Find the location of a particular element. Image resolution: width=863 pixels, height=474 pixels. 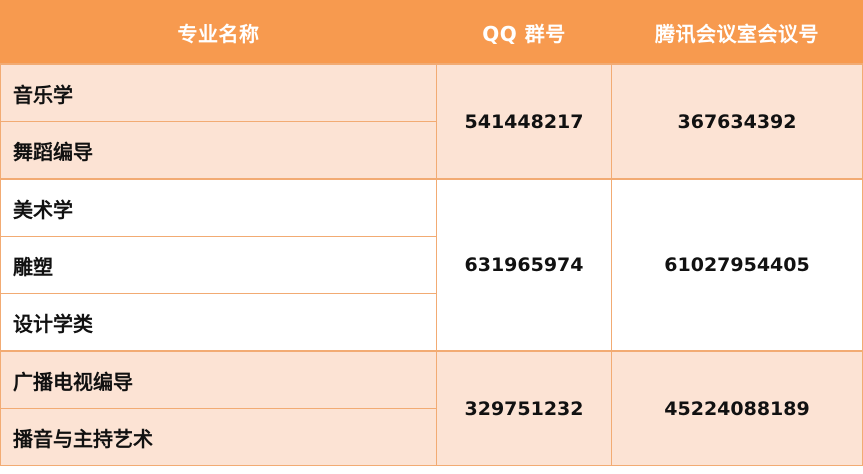

table-header-row: 专业名称 QQ 群号 腾讯会议室会议号 is located at coordinates (431, 32).